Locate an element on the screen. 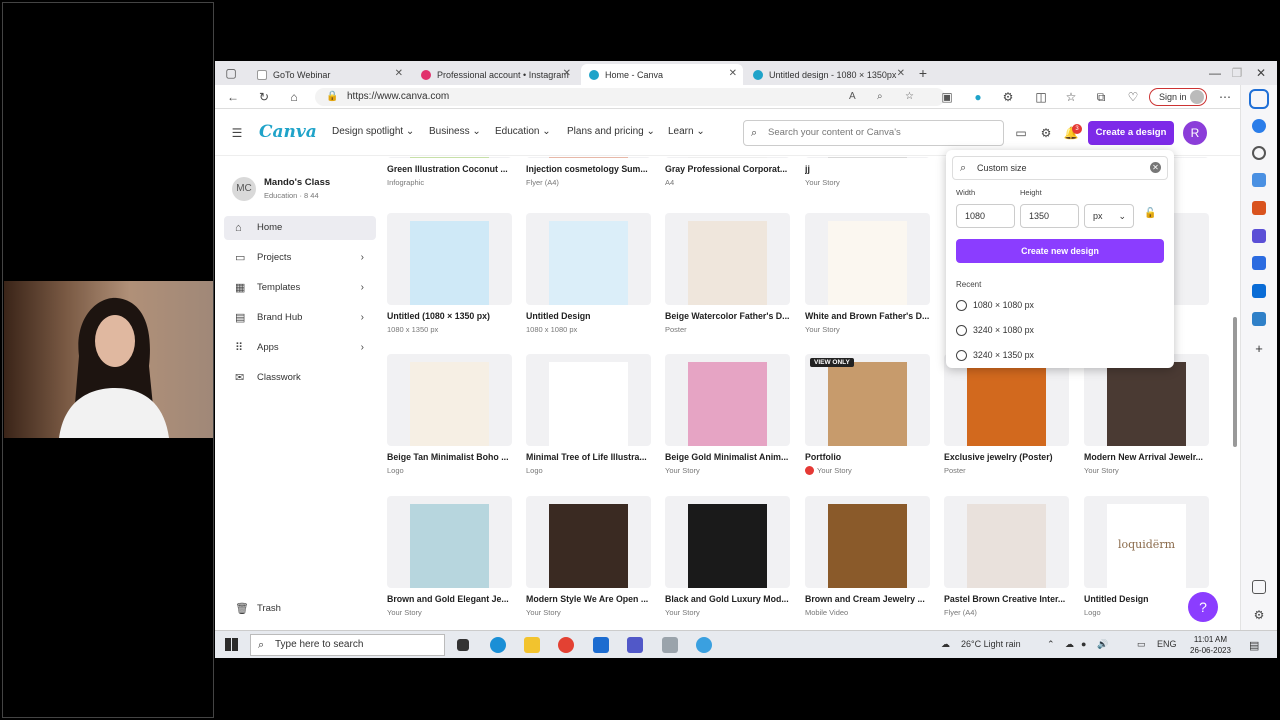 This screenshot has height=720, width=1280. more-icon: ⋯ is located at coordinates (1225, 97).